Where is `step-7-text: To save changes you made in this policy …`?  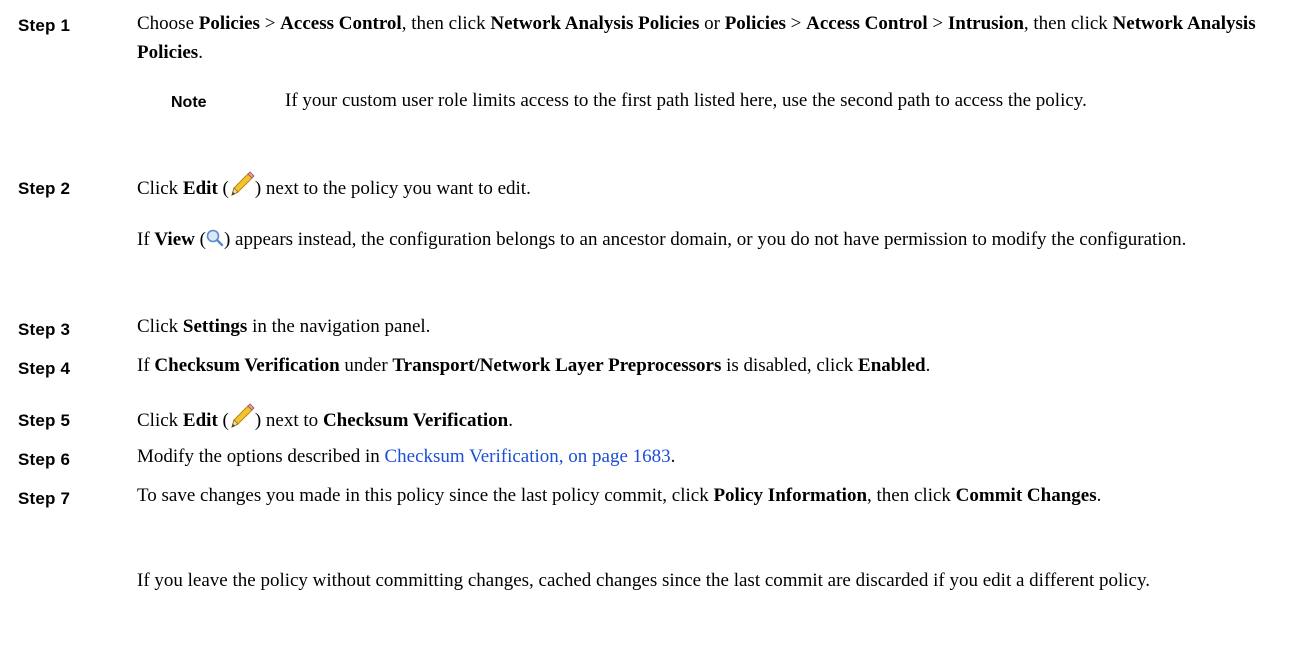 step-7-text: To save changes you made in this policy … is located at coordinates (619, 495).